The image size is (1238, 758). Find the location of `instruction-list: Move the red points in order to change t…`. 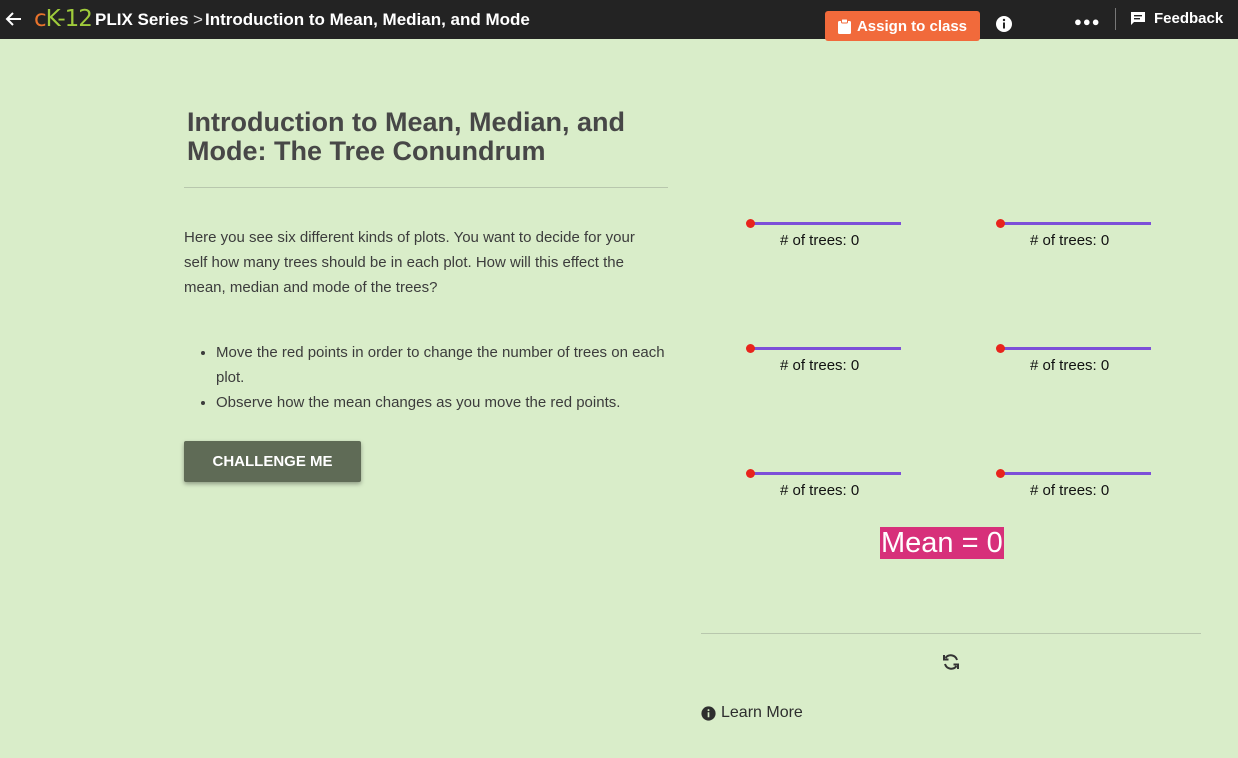

instruction-list: Move the red points in order to change t… is located at coordinates (440, 377).